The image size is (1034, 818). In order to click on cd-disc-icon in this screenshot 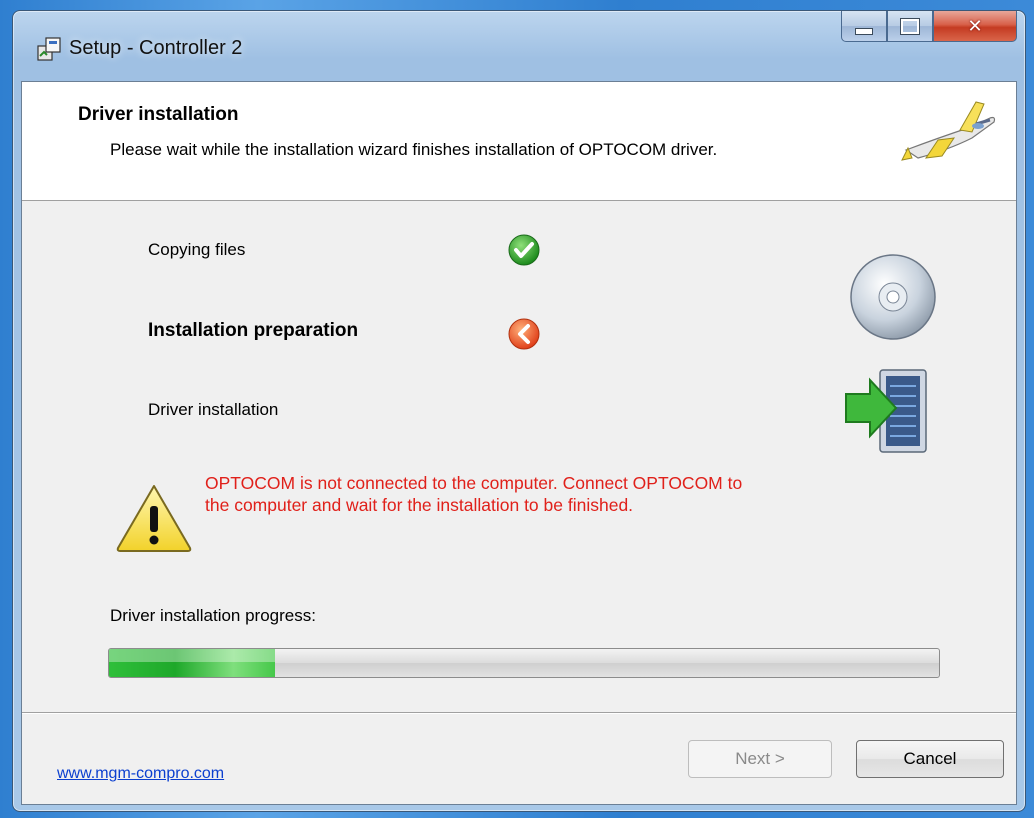, I will do `click(893, 297)`.